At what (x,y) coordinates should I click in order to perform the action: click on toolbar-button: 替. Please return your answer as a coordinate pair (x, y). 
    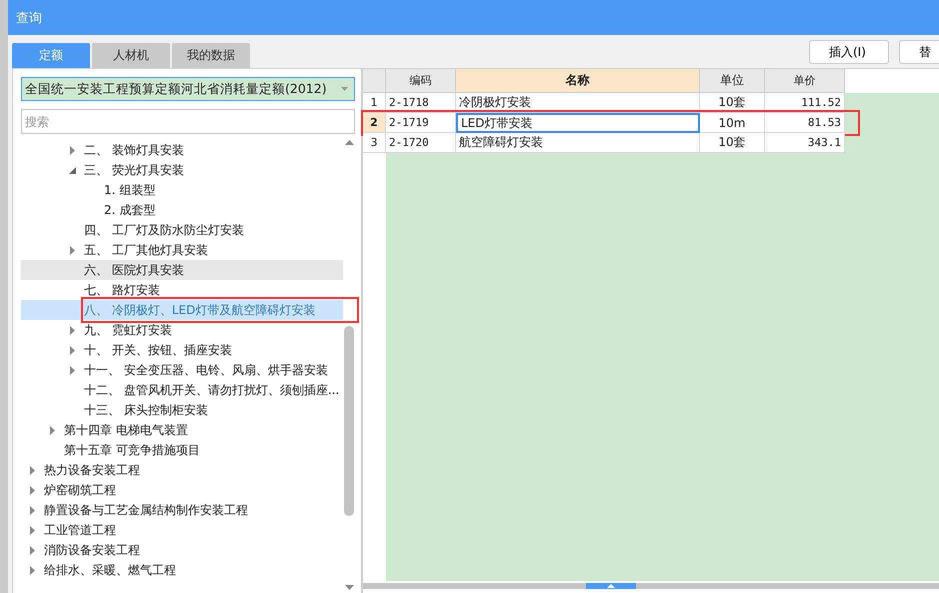
    Looking at the image, I should click on (919, 52).